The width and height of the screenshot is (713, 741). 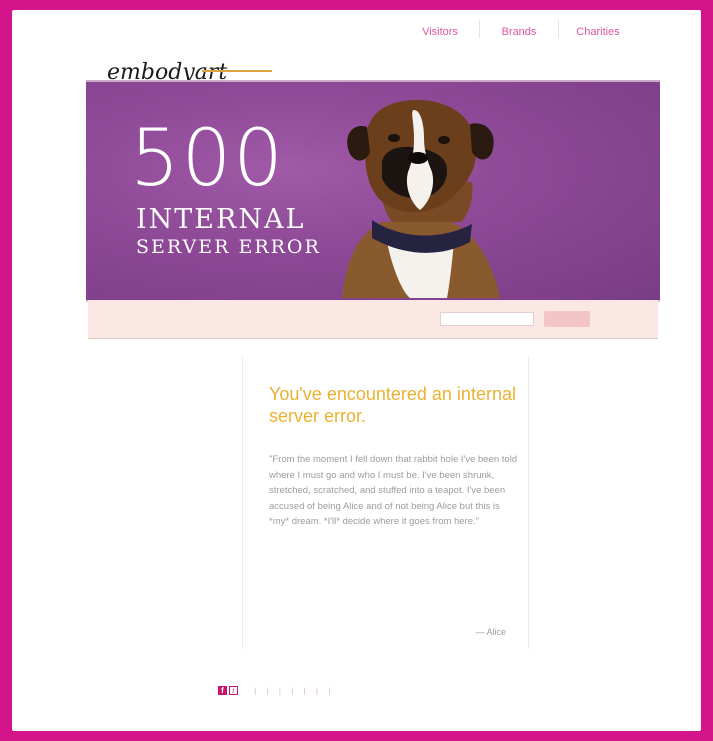 I want to click on footer-links: f t | | | | | | |, so click(x=278, y=690).